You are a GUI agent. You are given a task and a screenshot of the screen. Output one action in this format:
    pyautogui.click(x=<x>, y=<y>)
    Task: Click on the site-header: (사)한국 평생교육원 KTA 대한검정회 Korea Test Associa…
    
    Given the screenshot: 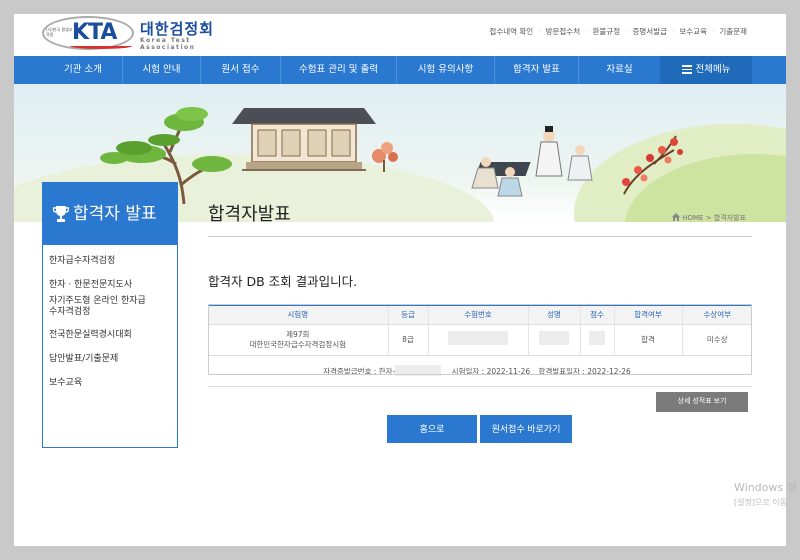 What is the action you would take?
    pyautogui.click(x=400, y=35)
    